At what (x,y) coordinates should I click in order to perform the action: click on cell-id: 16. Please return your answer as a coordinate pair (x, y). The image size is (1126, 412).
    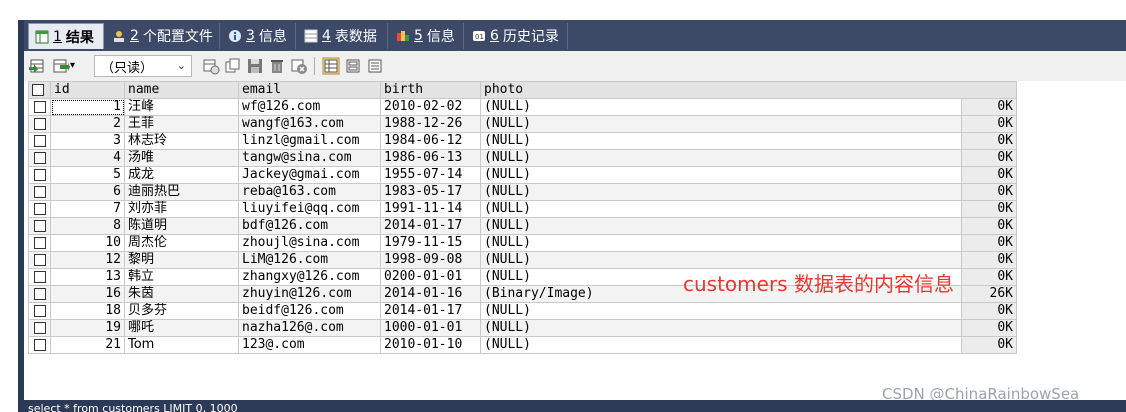
    Looking at the image, I should click on (87, 294).